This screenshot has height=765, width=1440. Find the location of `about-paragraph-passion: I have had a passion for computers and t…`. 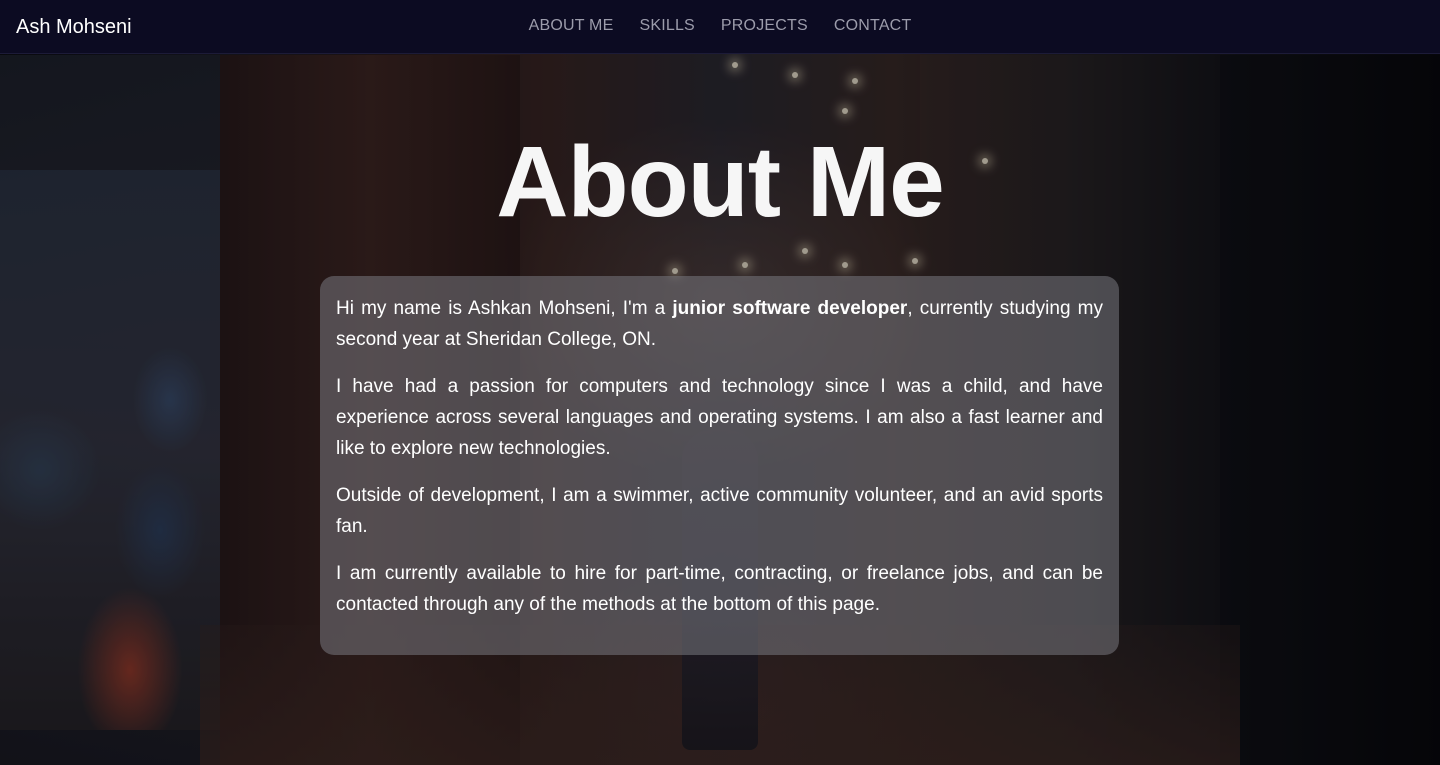

about-paragraph-passion: I have had a passion for computers and t… is located at coordinates (719, 417).